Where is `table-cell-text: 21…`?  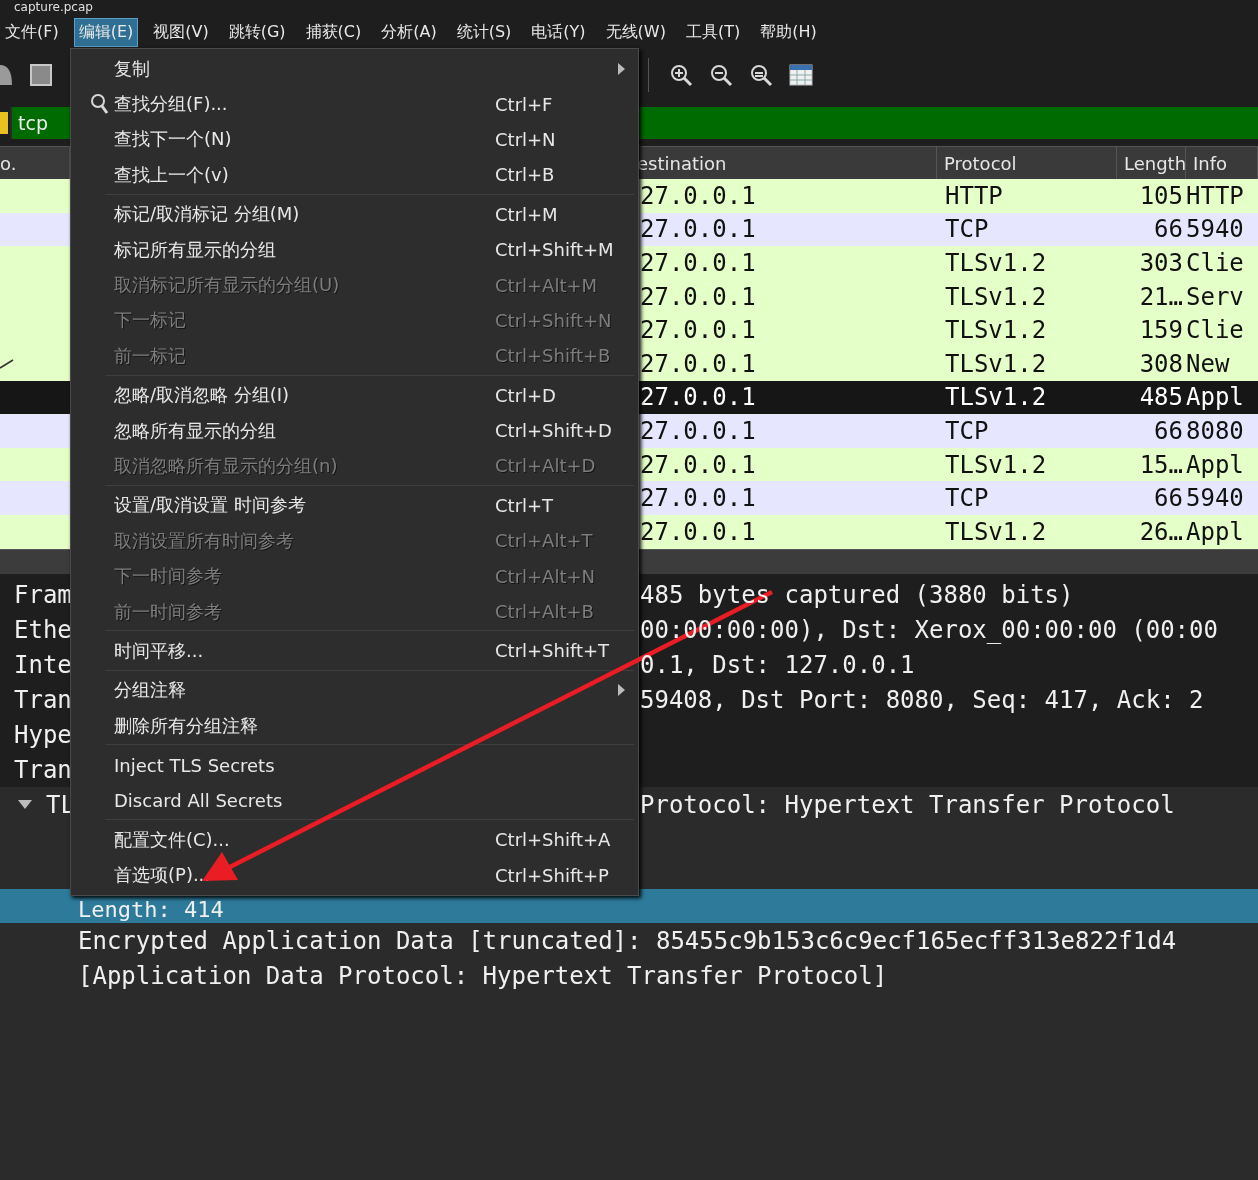 table-cell-text: 21… is located at coordinates (1161, 297).